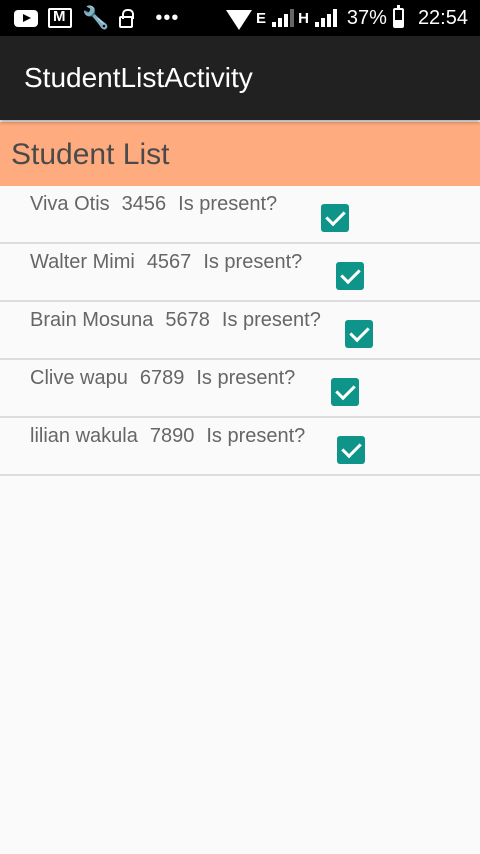 Image resolution: width=480 pixels, height=854 pixels. I want to click on network-type-label: H, so click(303, 18).